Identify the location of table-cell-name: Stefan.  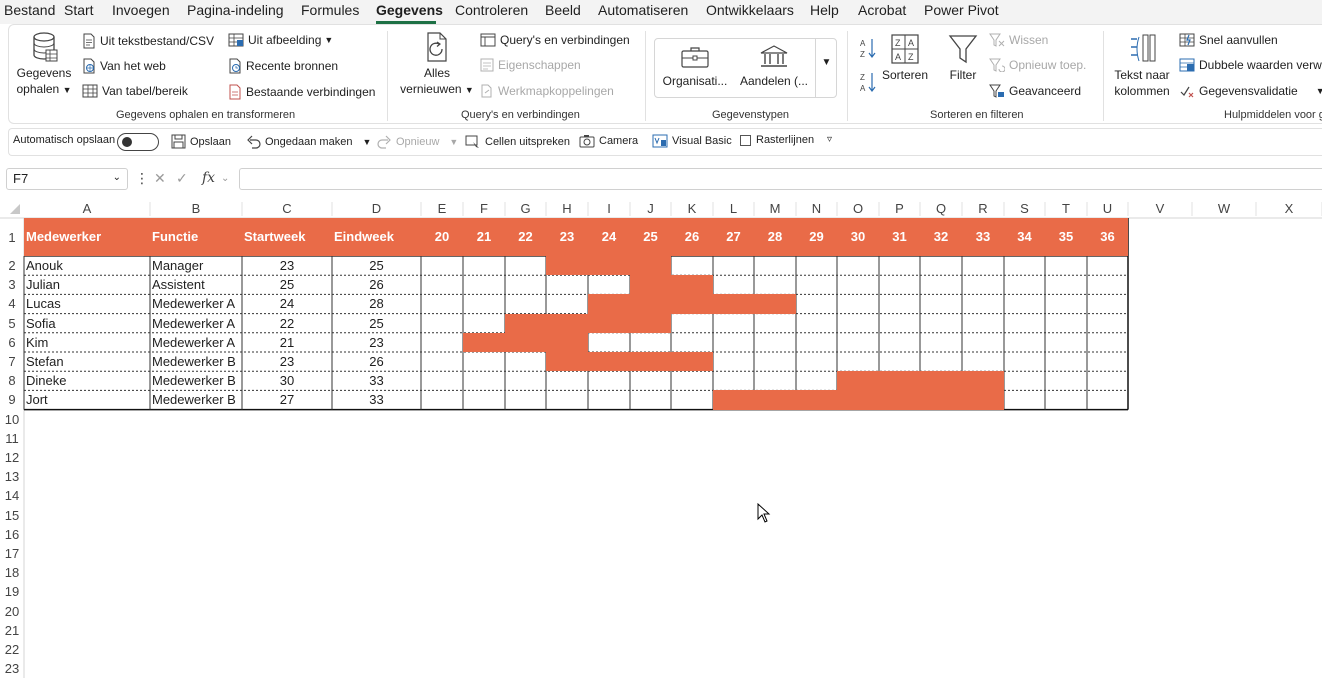
(87, 361).